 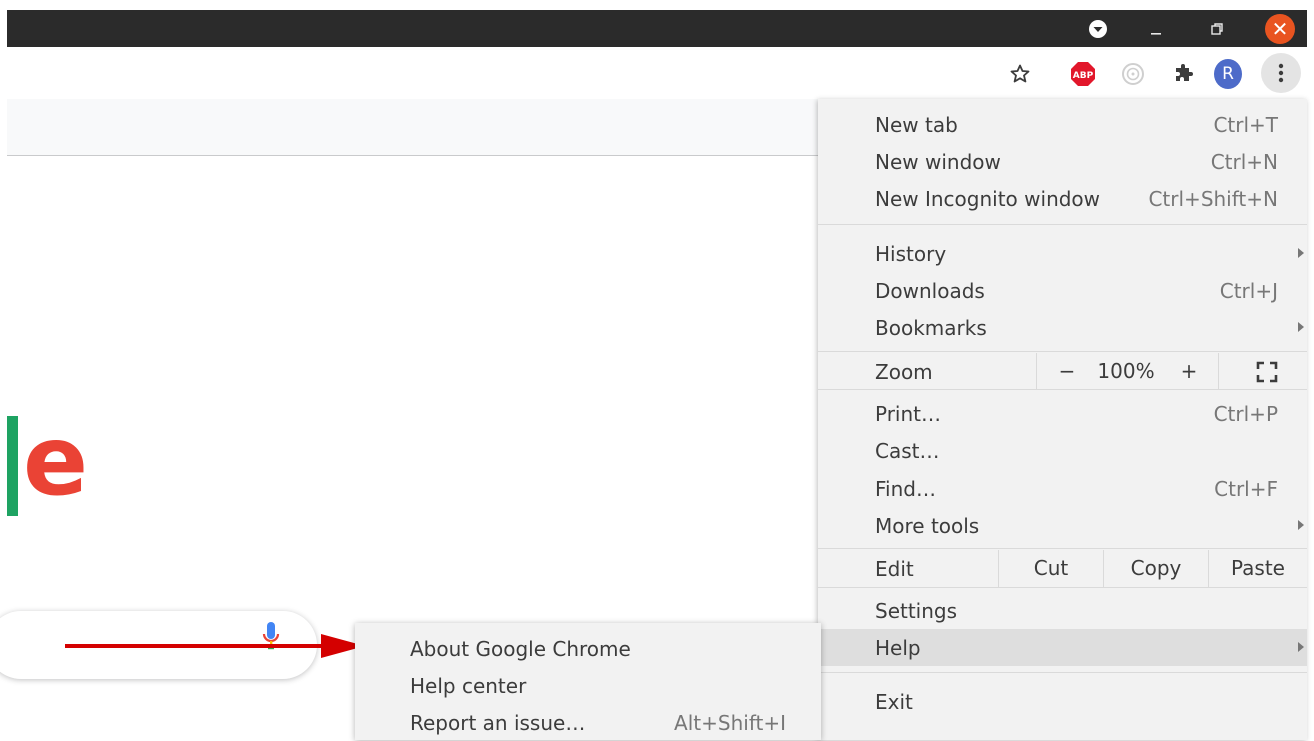 I want to click on more-vertical-icon, so click(x=1281, y=73).